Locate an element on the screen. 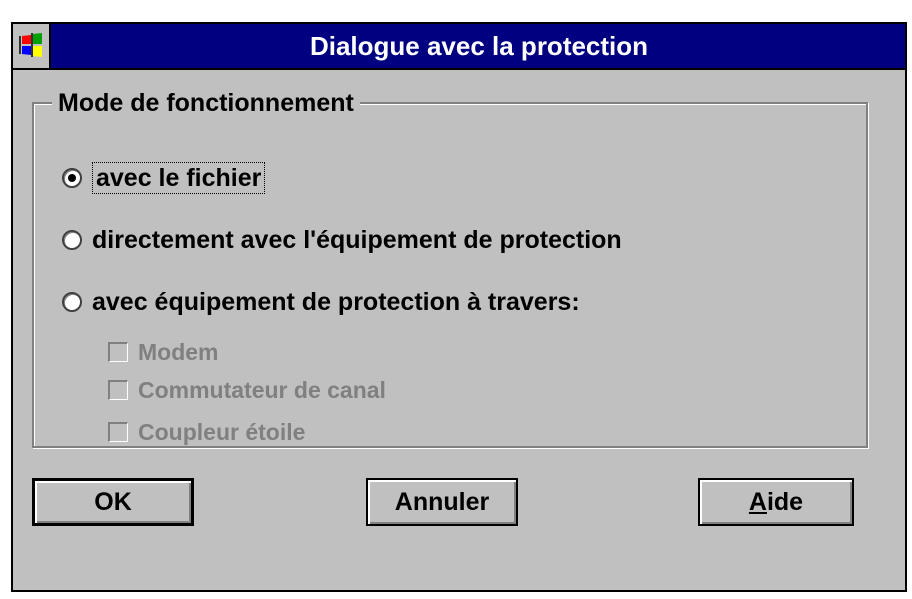 This screenshot has height=599, width=912. help-button-label: ide is located at coordinates (785, 501).